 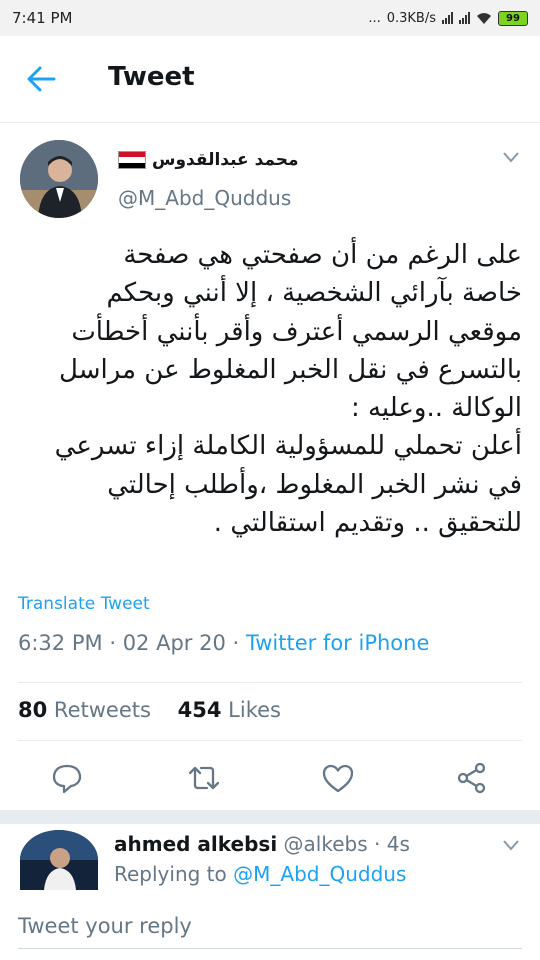 I want to click on like-count: 454, so click(x=200, y=710).